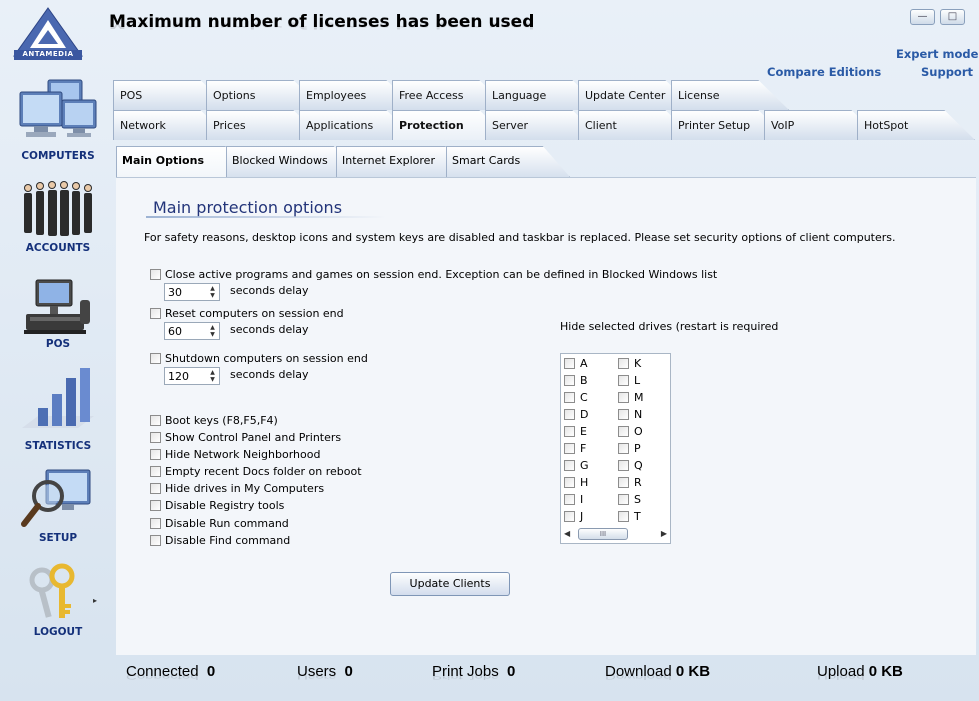 This screenshot has width=979, height=701. What do you see at coordinates (569, 482) in the screenshot?
I see `drive-h-checkbox` at bounding box center [569, 482].